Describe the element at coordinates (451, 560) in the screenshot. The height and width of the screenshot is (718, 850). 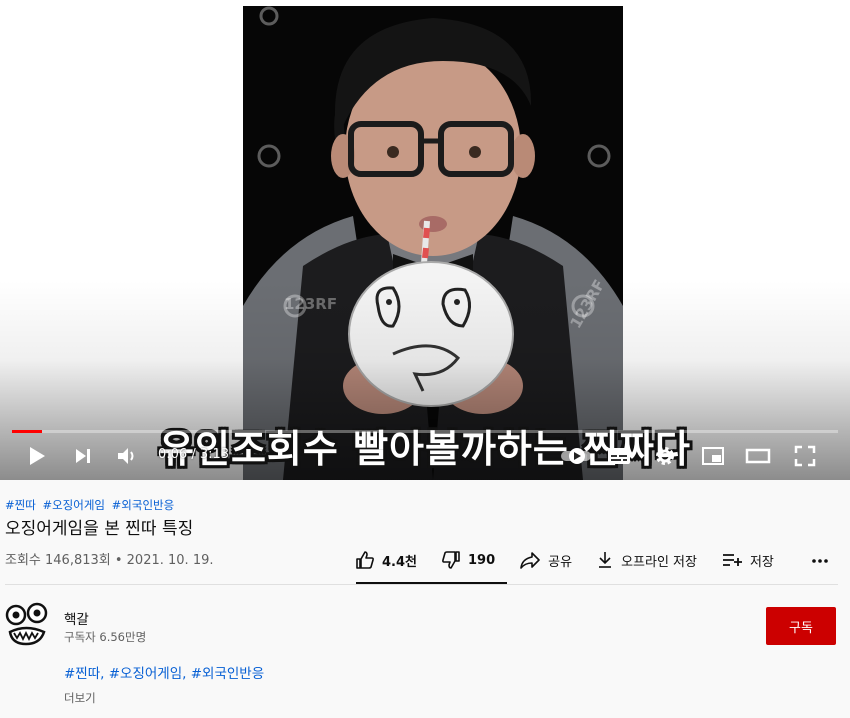
I see `thumbs-down-icon` at that location.